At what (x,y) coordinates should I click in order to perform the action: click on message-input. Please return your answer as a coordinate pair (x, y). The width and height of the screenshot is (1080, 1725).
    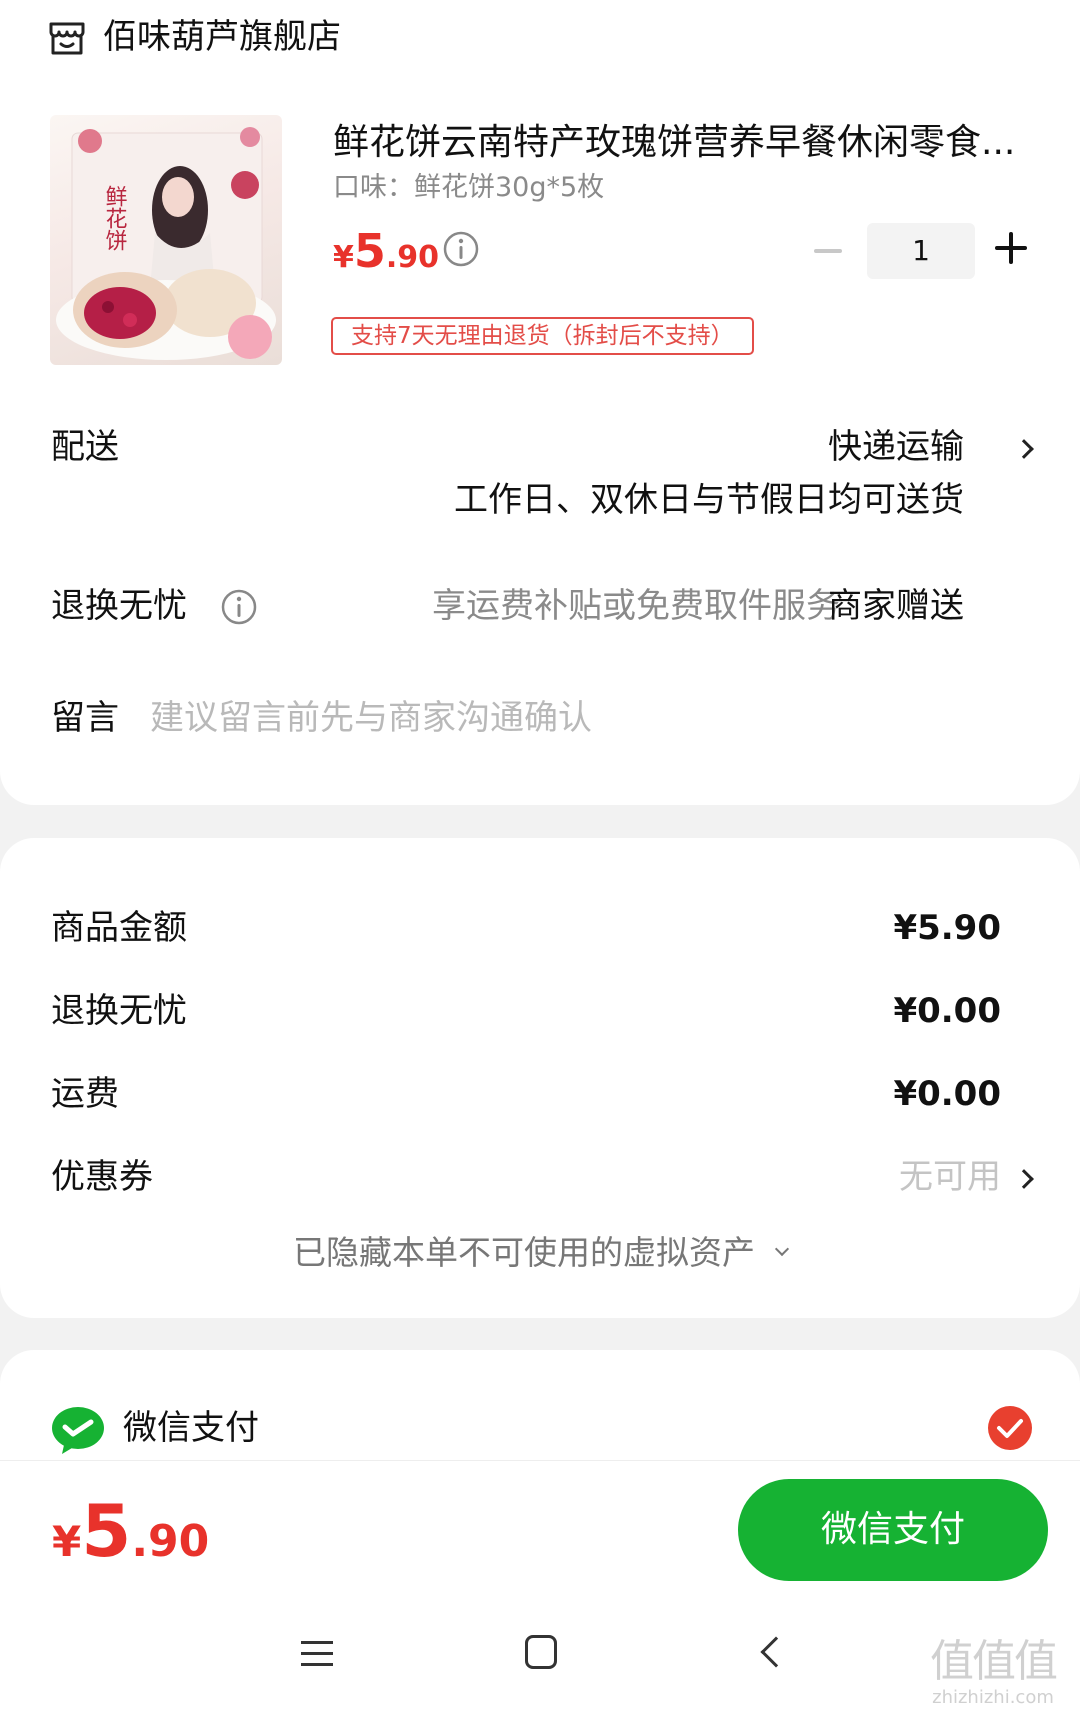
    Looking at the image, I should click on (565, 718).